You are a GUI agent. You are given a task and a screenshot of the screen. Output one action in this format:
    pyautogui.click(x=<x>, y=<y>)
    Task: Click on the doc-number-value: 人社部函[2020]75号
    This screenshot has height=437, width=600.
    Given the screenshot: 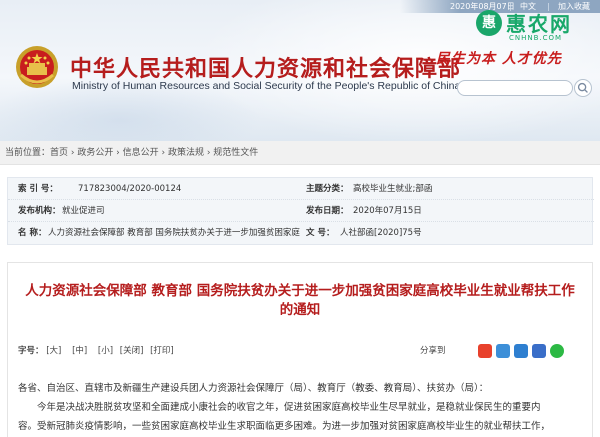 What is the action you would take?
    pyautogui.click(x=381, y=233)
    